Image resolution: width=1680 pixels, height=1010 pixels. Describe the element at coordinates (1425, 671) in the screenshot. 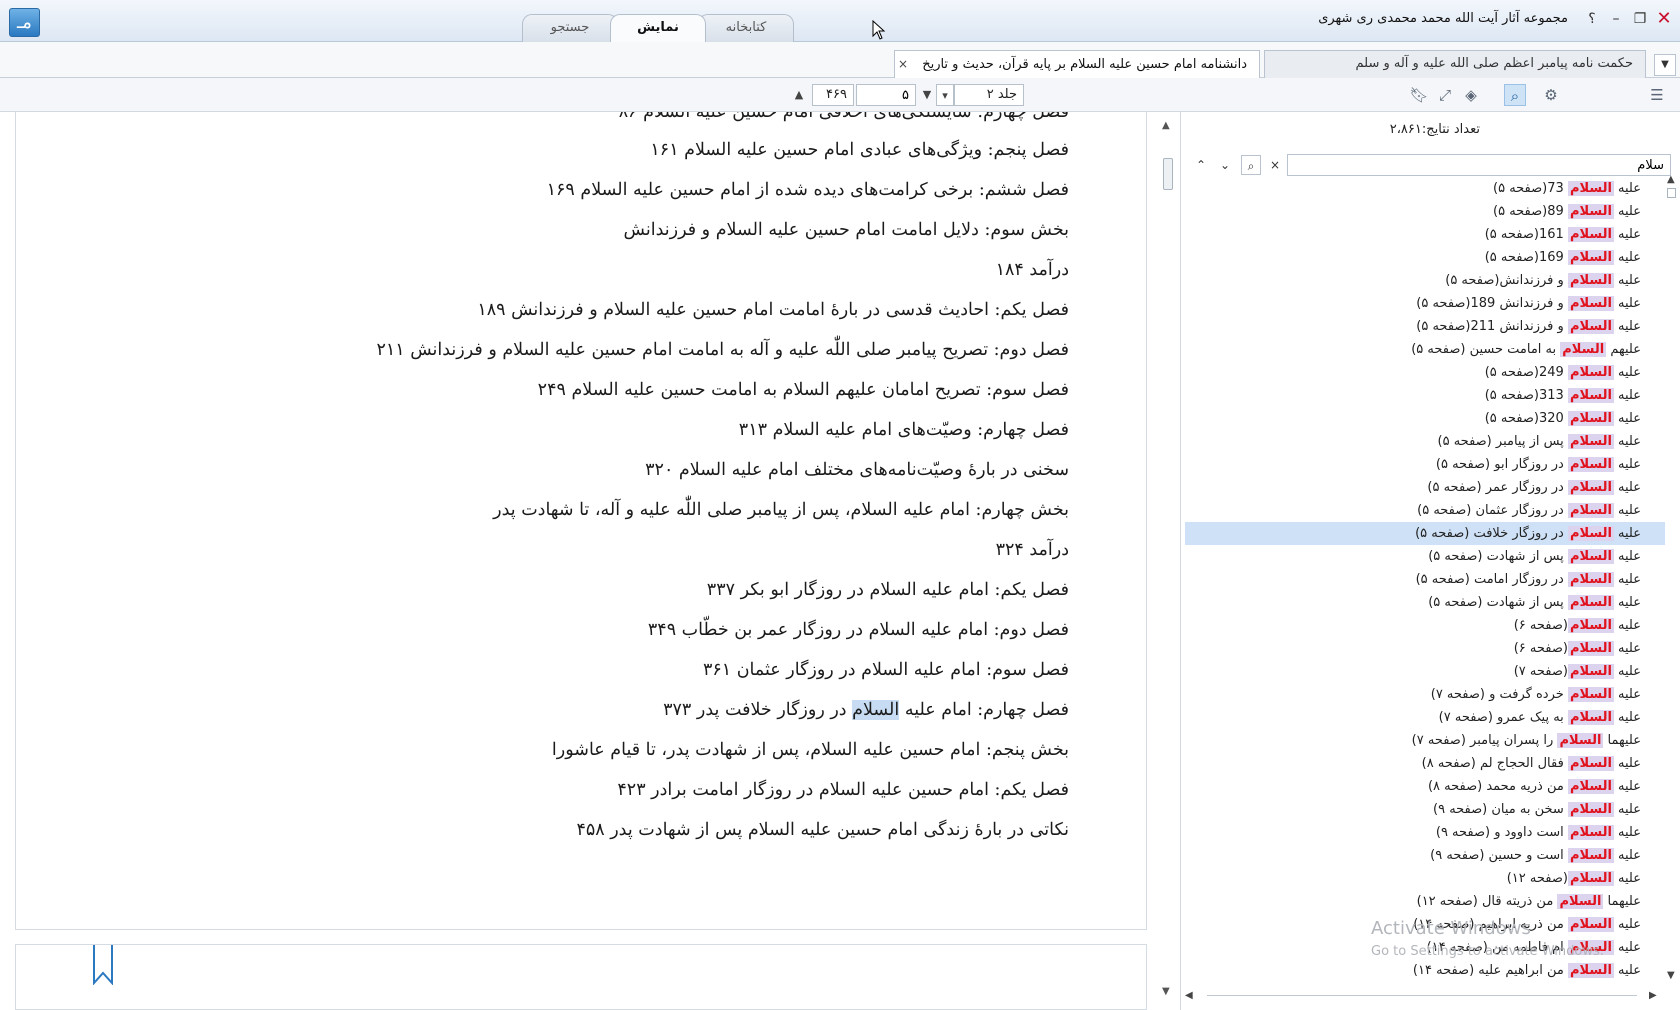

I see `search-result-item: علیه السلام(صفحه ۷)` at that location.